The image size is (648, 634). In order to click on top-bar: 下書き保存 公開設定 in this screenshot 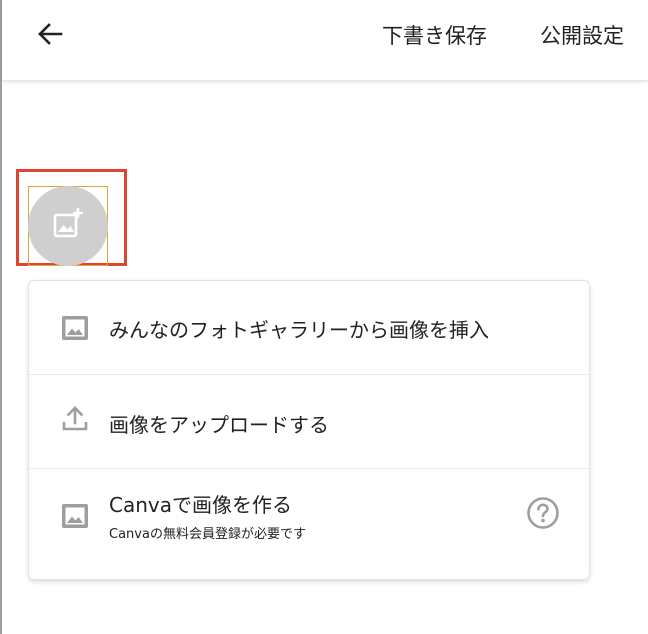, I will do `click(325, 40)`.